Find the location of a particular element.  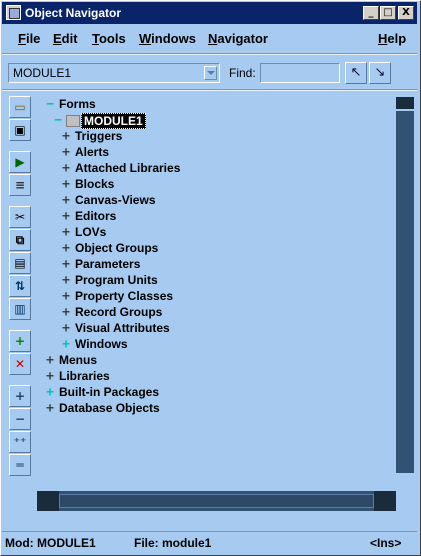

minimize-button: _ is located at coordinates (371, 13).